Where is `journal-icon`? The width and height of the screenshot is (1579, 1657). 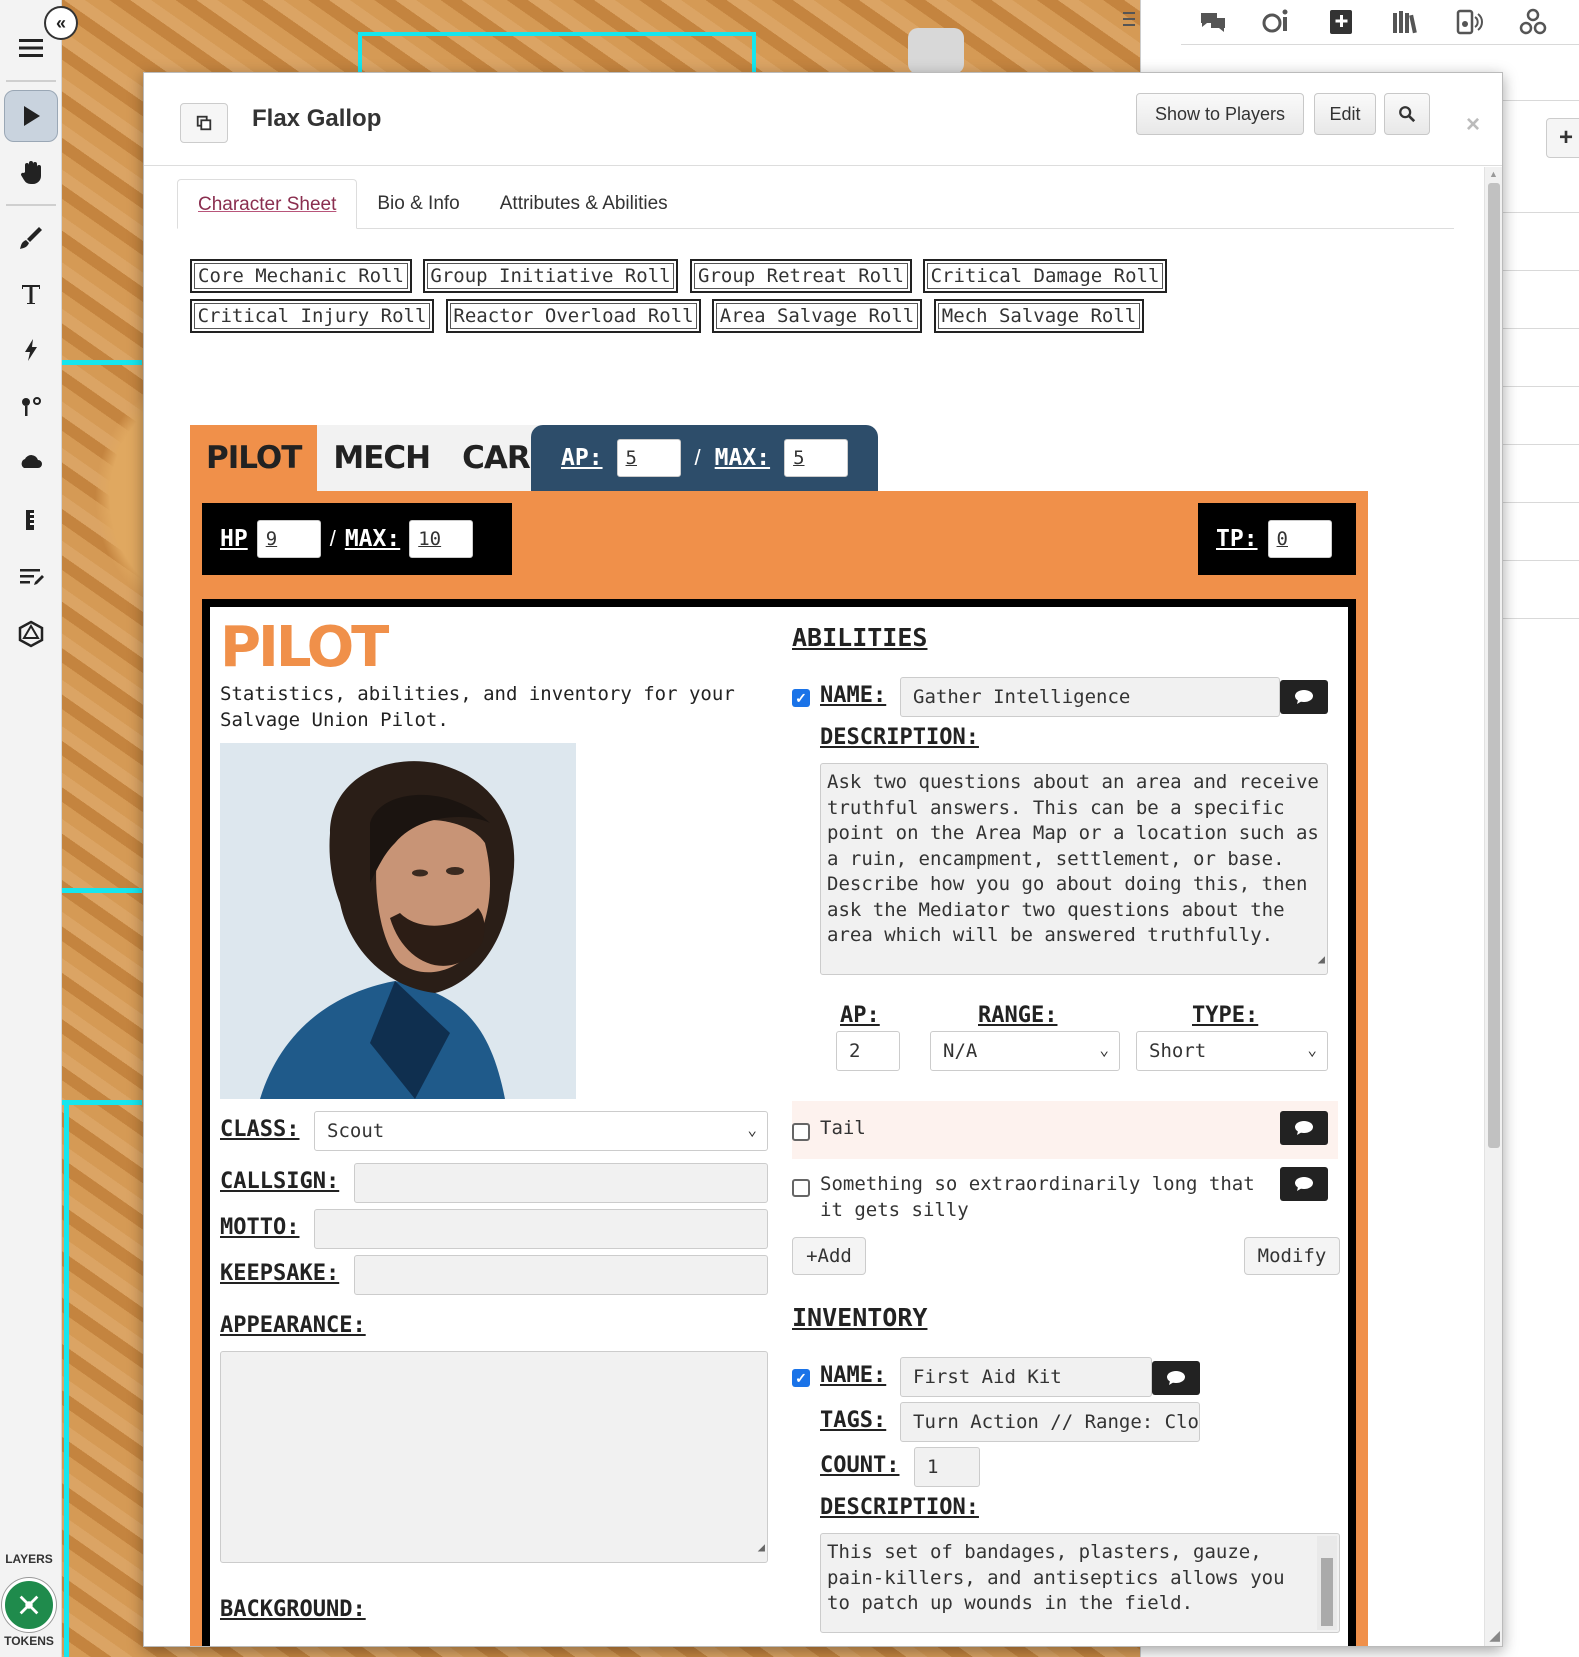 journal-icon is located at coordinates (1341, 22).